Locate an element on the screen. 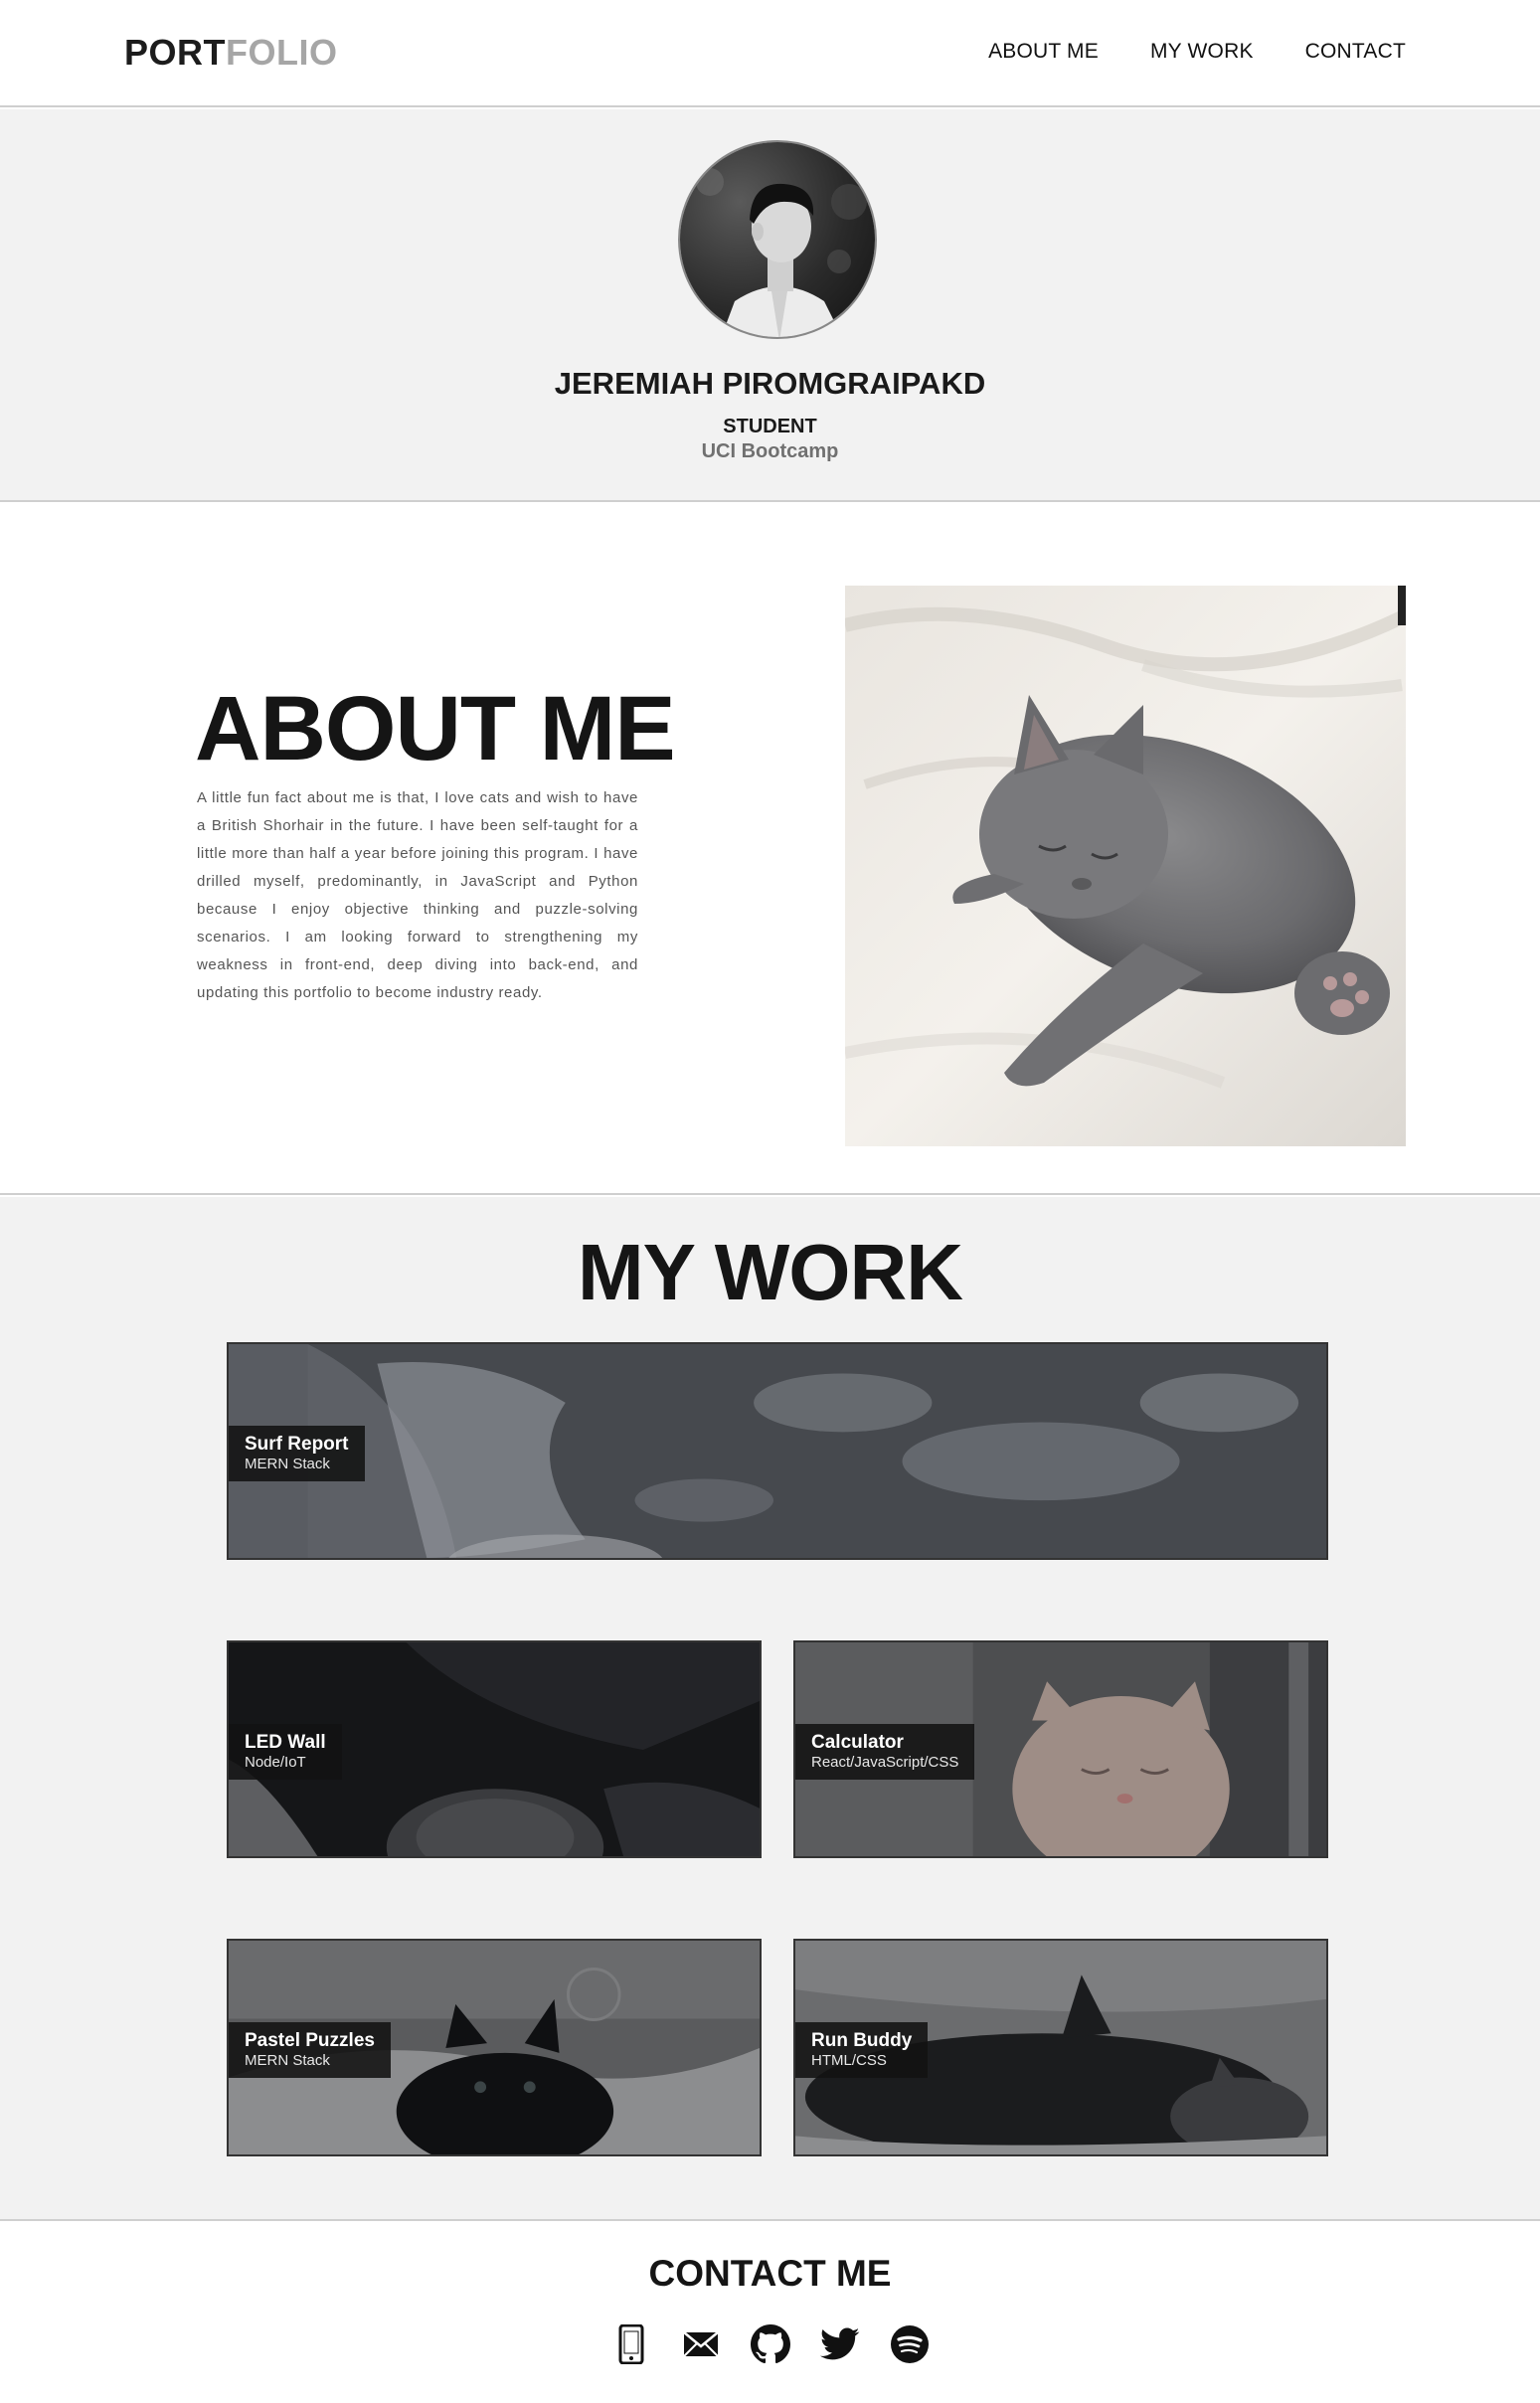 This screenshot has height=2403, width=1540. about-photo is located at coordinates (1125, 866).